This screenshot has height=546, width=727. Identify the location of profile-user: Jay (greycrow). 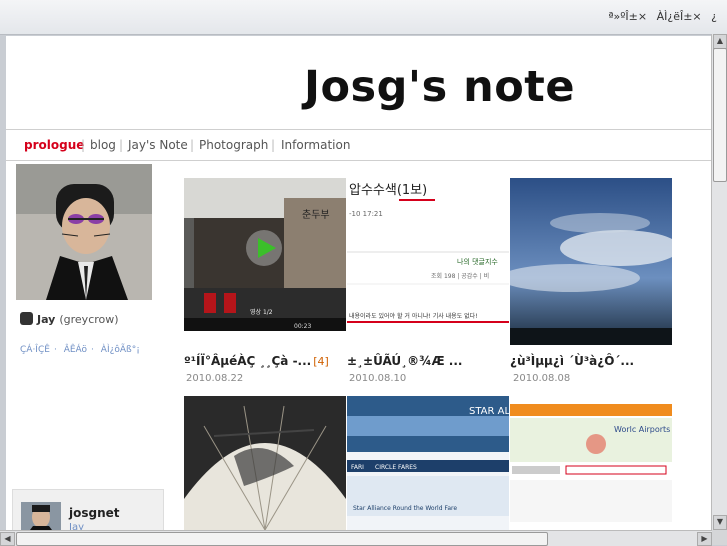
(69, 319).